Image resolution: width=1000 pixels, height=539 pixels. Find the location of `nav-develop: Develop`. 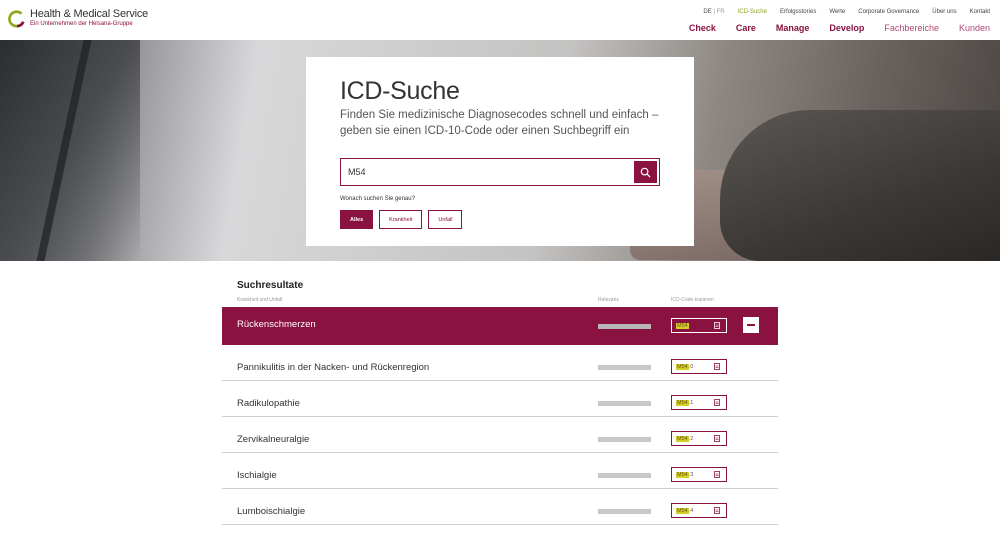

nav-develop: Develop is located at coordinates (846, 28).